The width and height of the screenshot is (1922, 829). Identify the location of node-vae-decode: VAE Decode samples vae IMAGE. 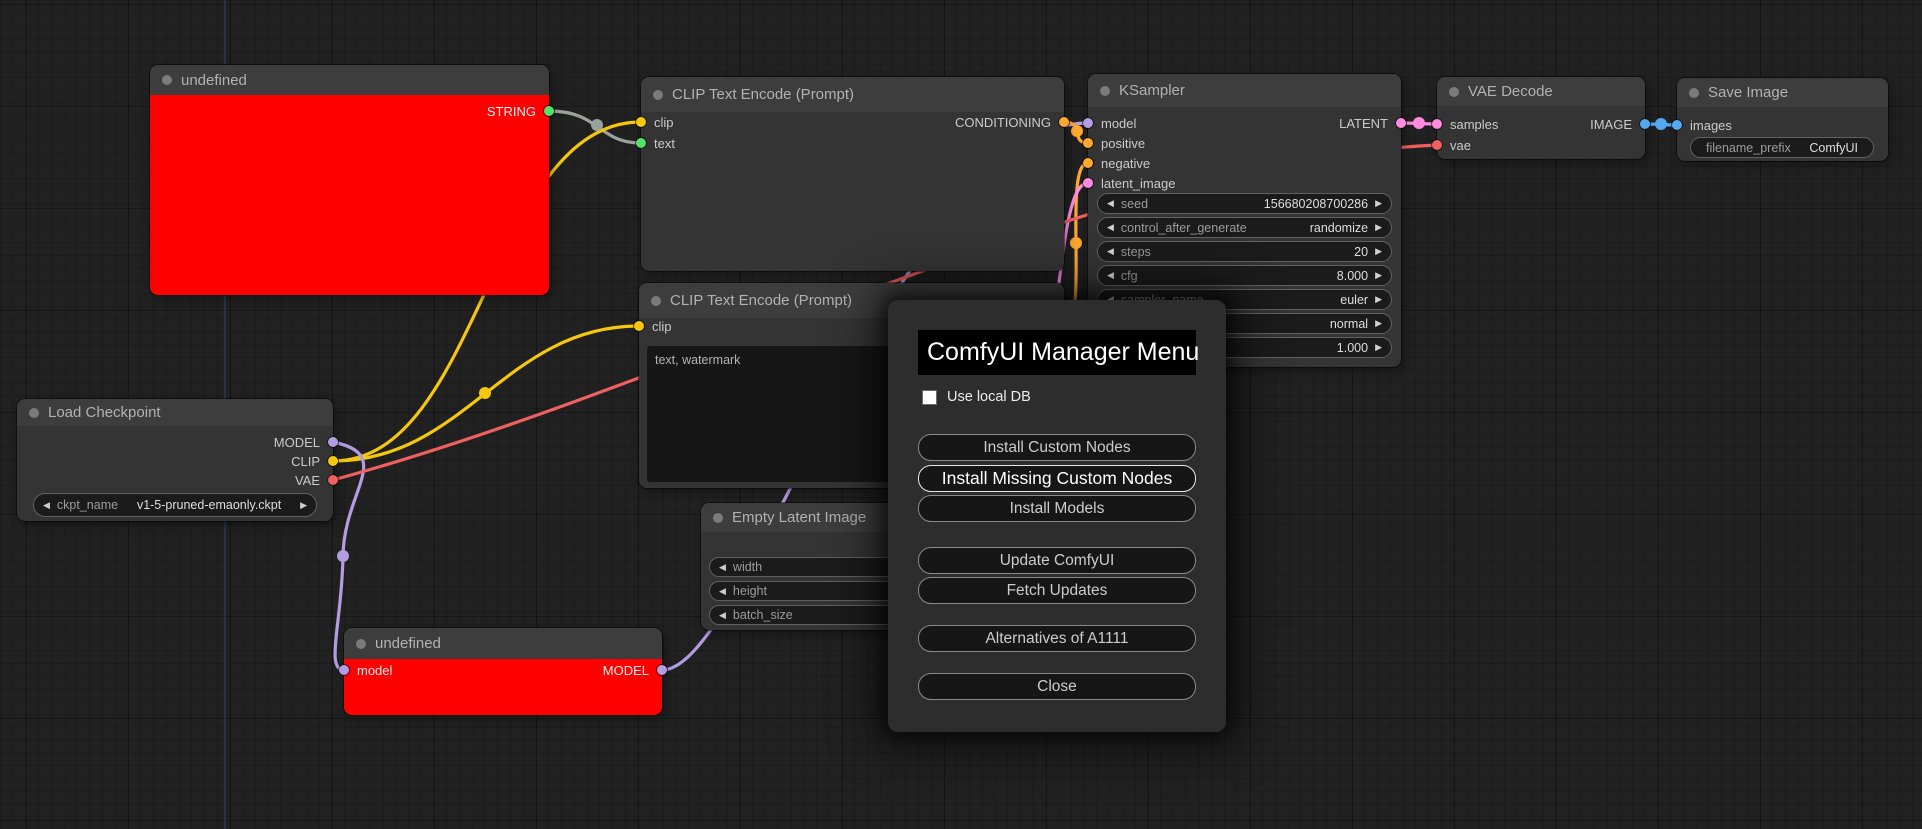
(1541, 118).